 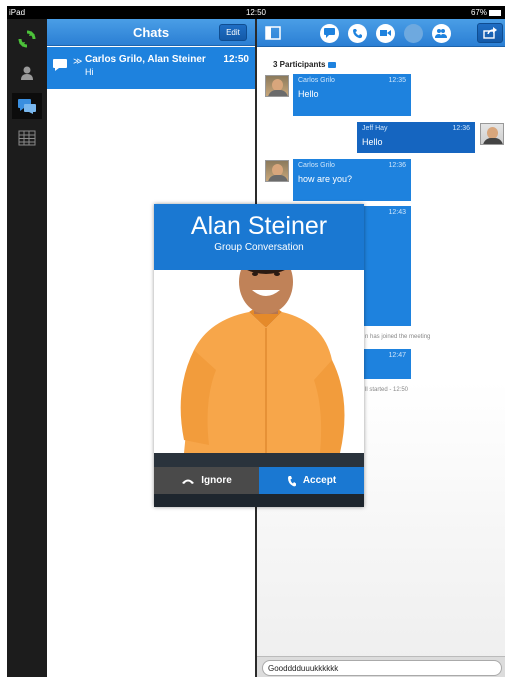 What do you see at coordinates (145, 59) in the screenshot?
I see `chat-participants: Carlos Grilo, Alan Steiner` at bounding box center [145, 59].